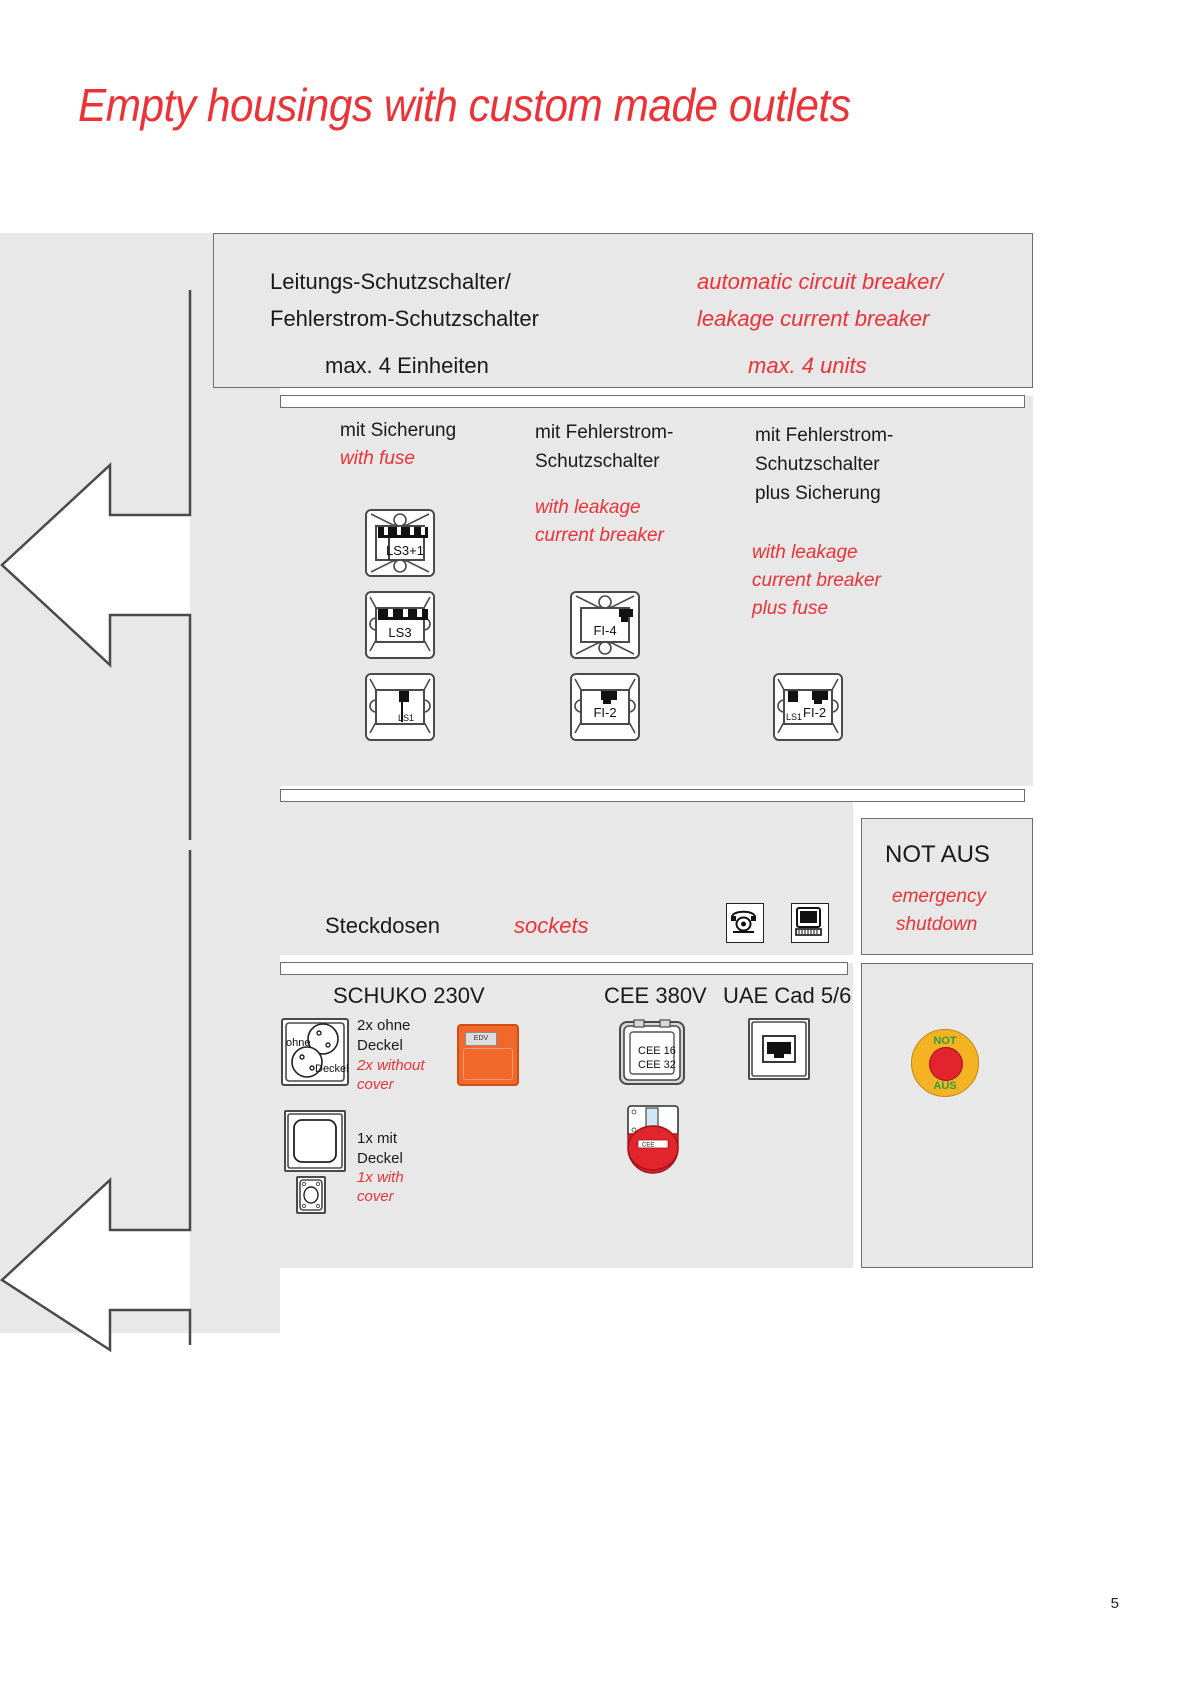 The height and width of the screenshot is (1684, 1191). I want to click on uae-socket-icon, so click(779, 1049).